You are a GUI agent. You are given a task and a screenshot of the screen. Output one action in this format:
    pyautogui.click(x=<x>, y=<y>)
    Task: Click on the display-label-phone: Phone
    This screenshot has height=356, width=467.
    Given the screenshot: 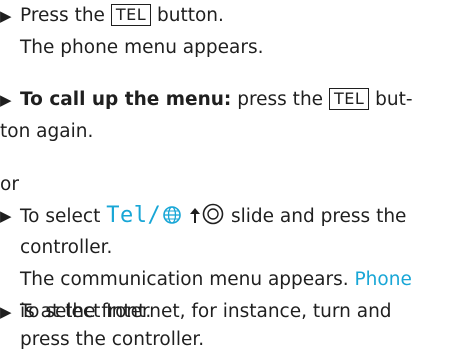 What is the action you would take?
    pyautogui.click(x=383, y=279)
    